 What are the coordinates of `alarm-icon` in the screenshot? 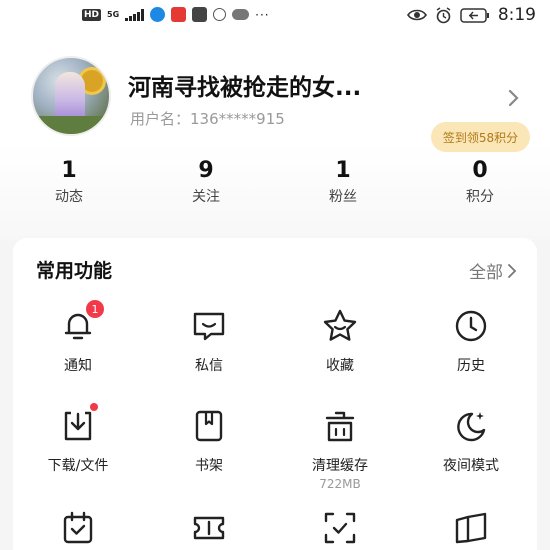 It's located at (443, 14).